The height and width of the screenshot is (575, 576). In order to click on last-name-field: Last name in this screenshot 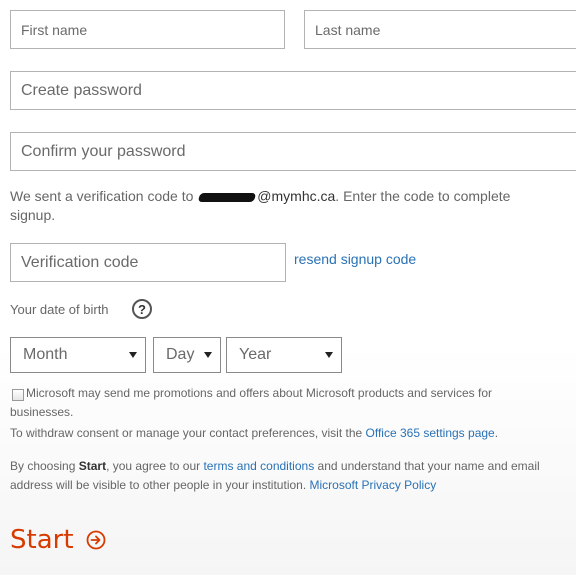, I will do `click(440, 29)`.